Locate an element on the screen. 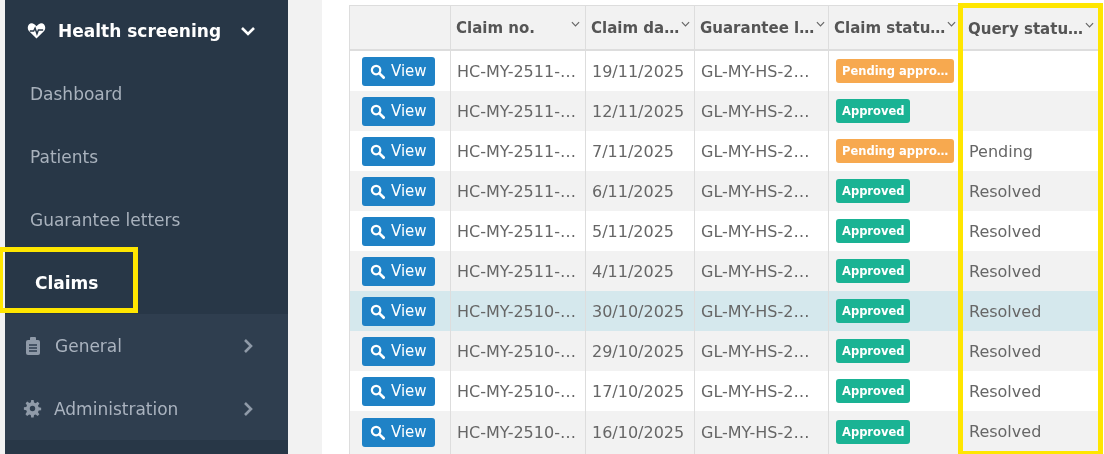 The image size is (1104, 454). table-cell: 6/11/2025 is located at coordinates (633, 191).